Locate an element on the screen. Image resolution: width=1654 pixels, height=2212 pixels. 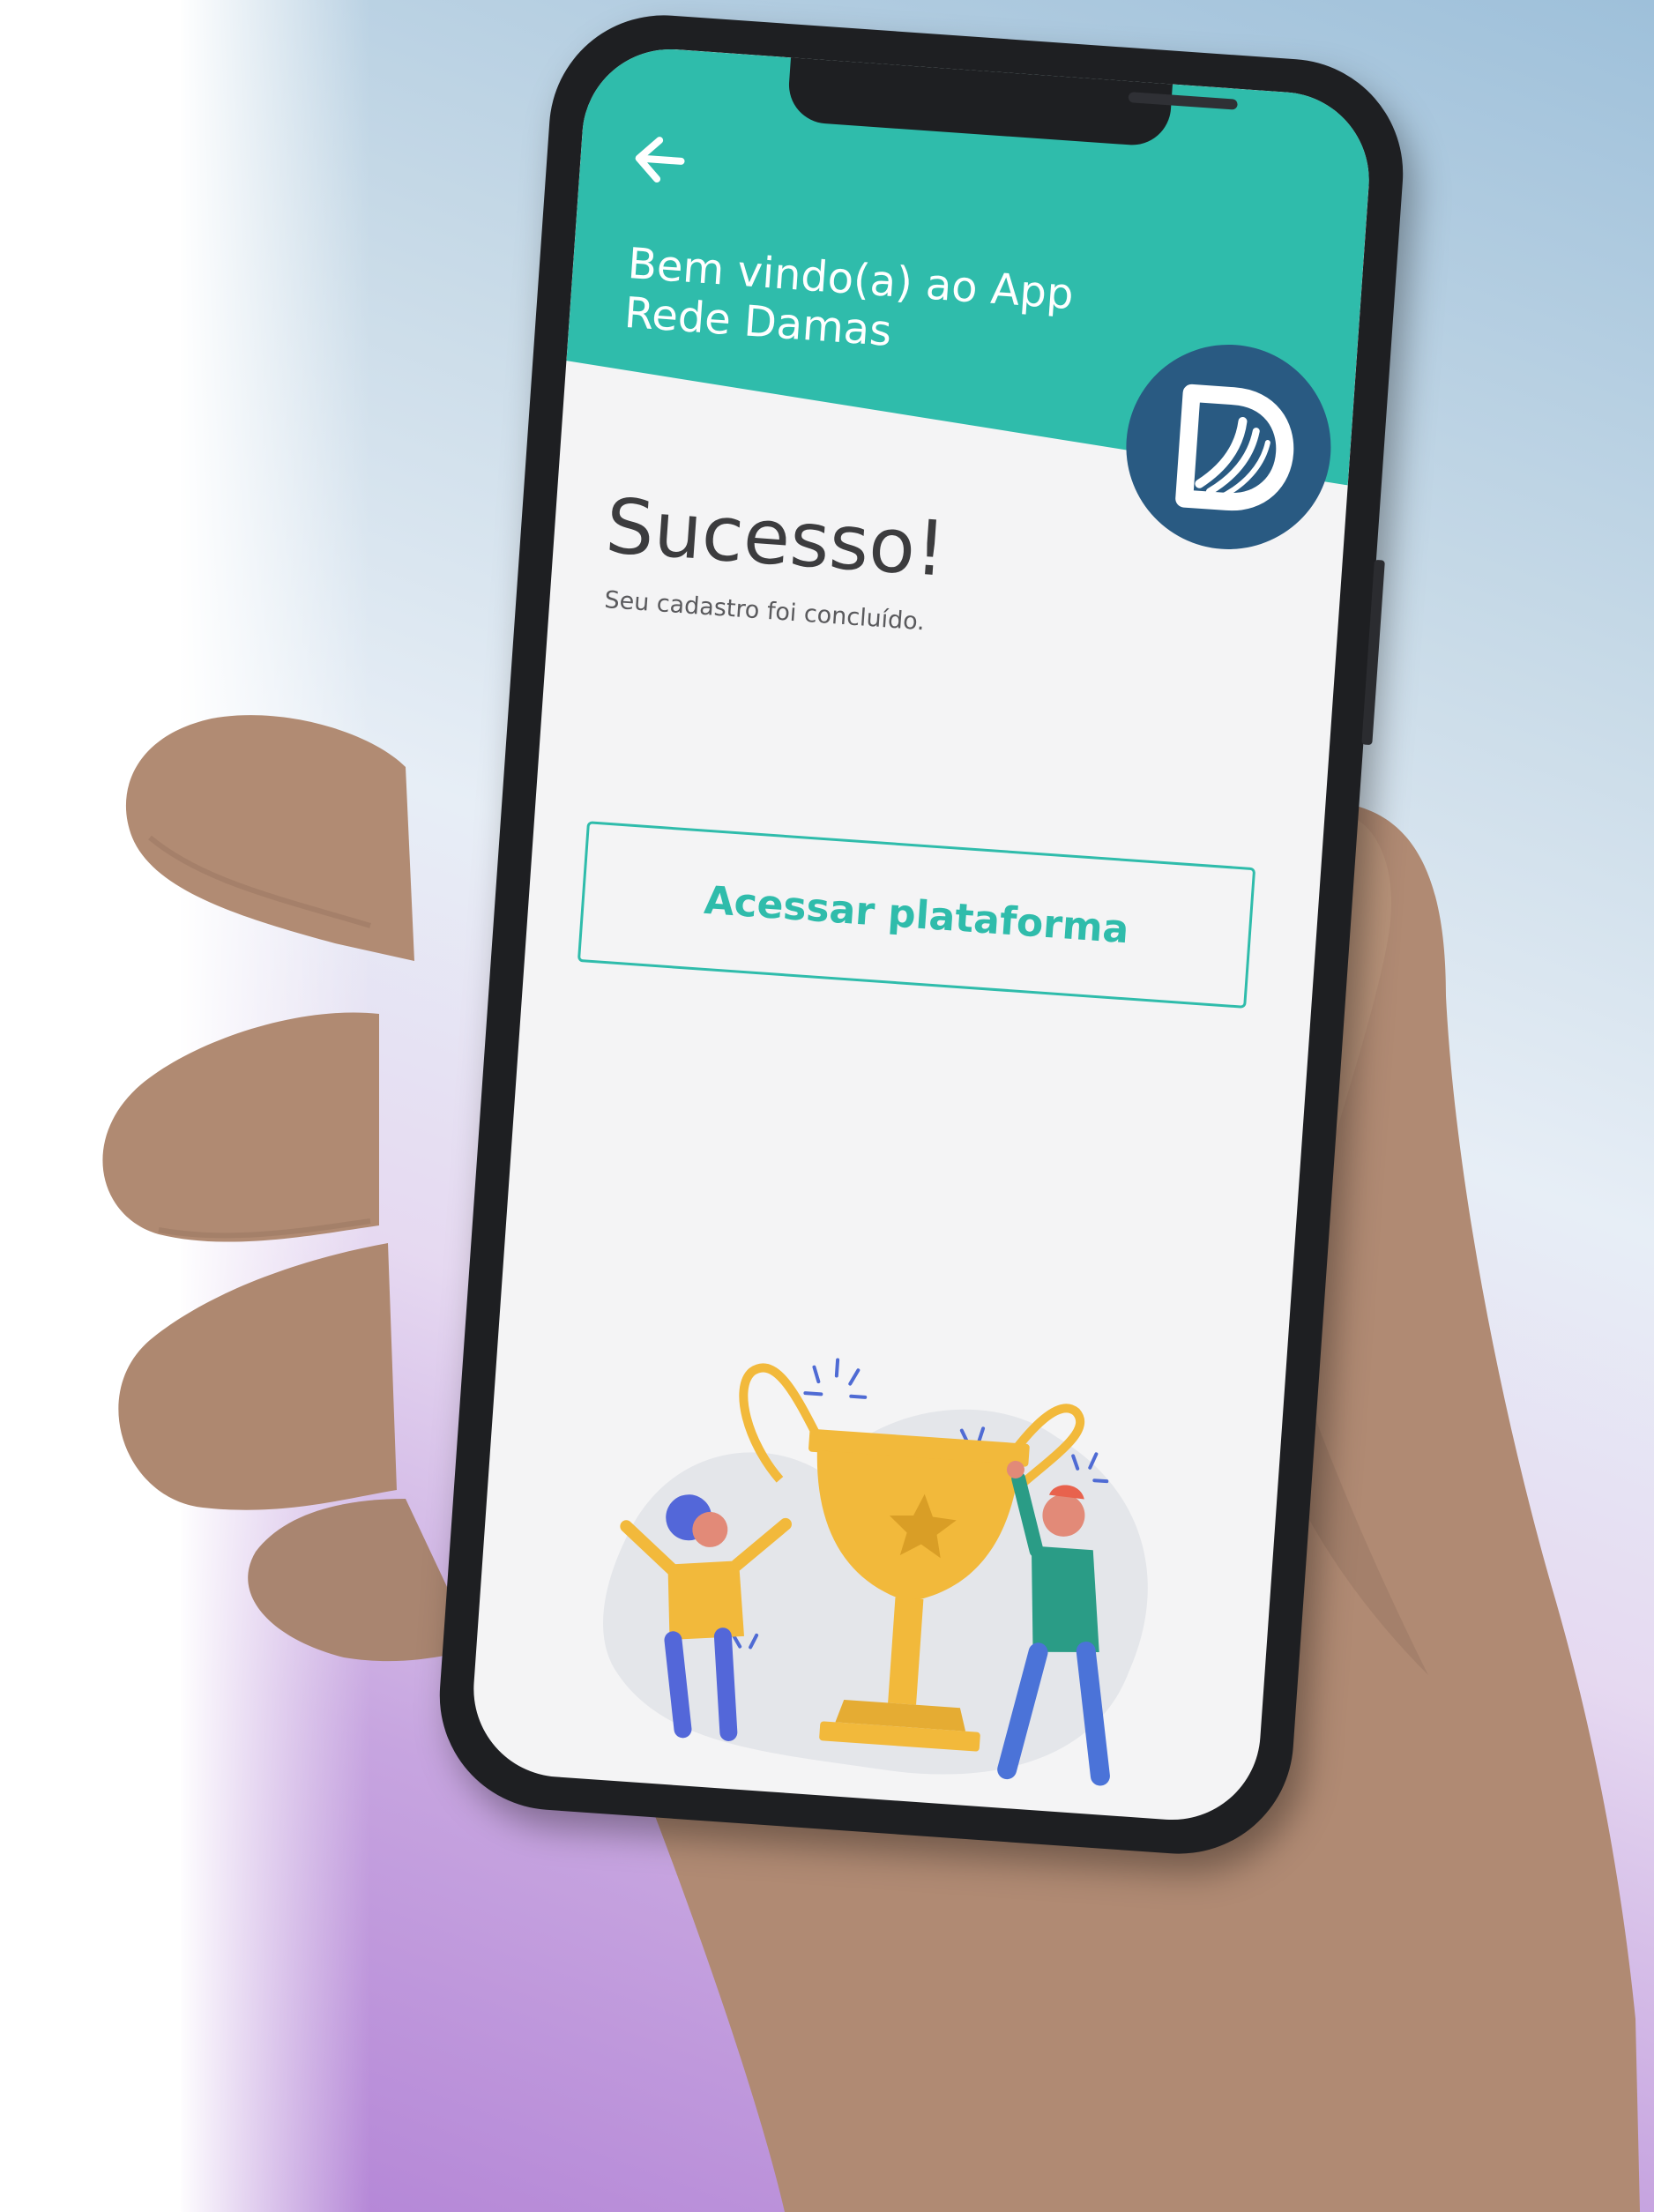
success-title: Sucesso! is located at coordinates (776, 538).